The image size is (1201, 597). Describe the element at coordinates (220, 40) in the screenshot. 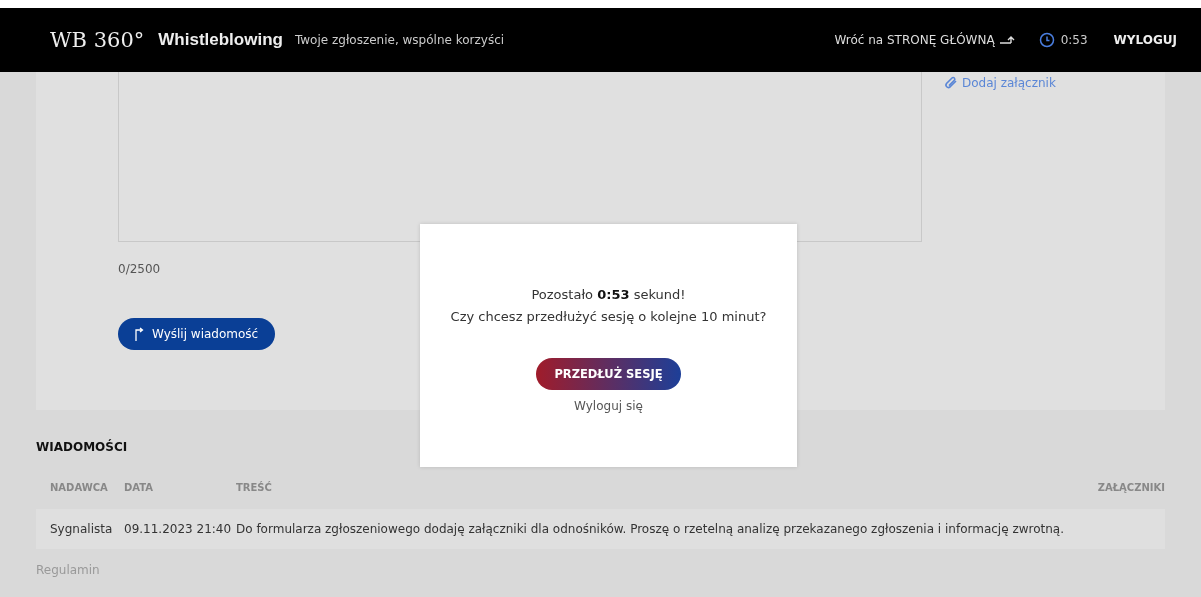

I see `brand-name: Whistleblowing` at that location.